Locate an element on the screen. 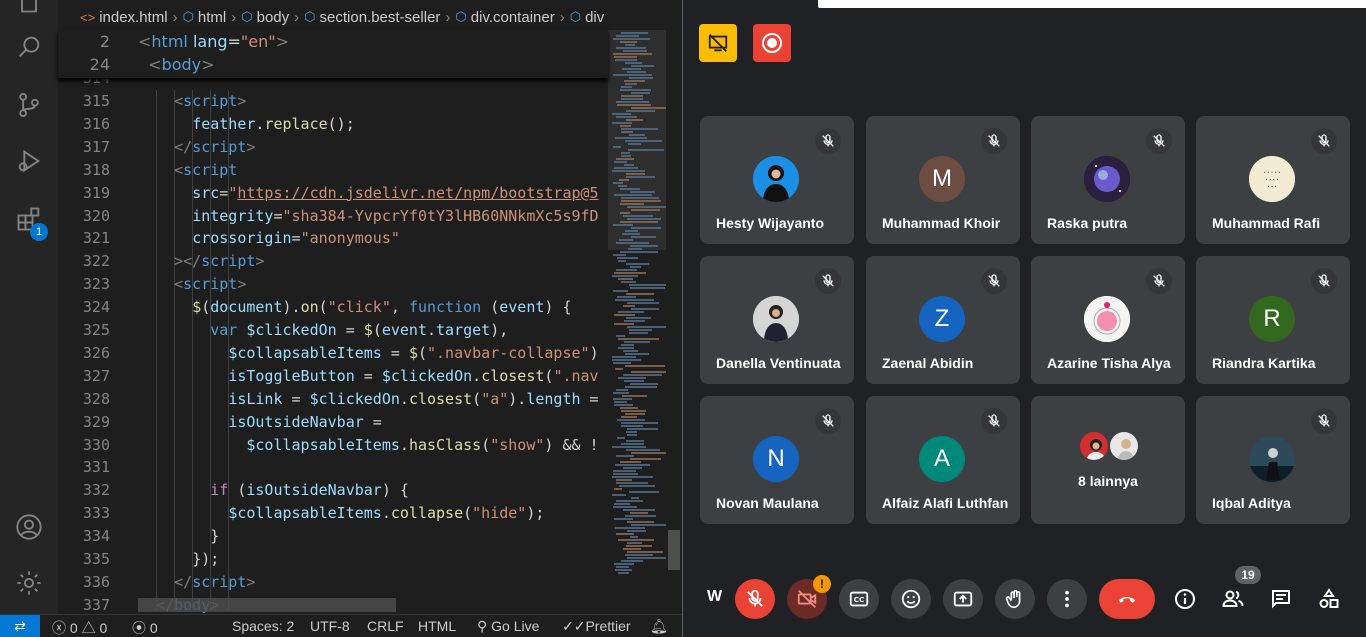 The image size is (1366, 637). people-button is located at coordinates (1233, 599).